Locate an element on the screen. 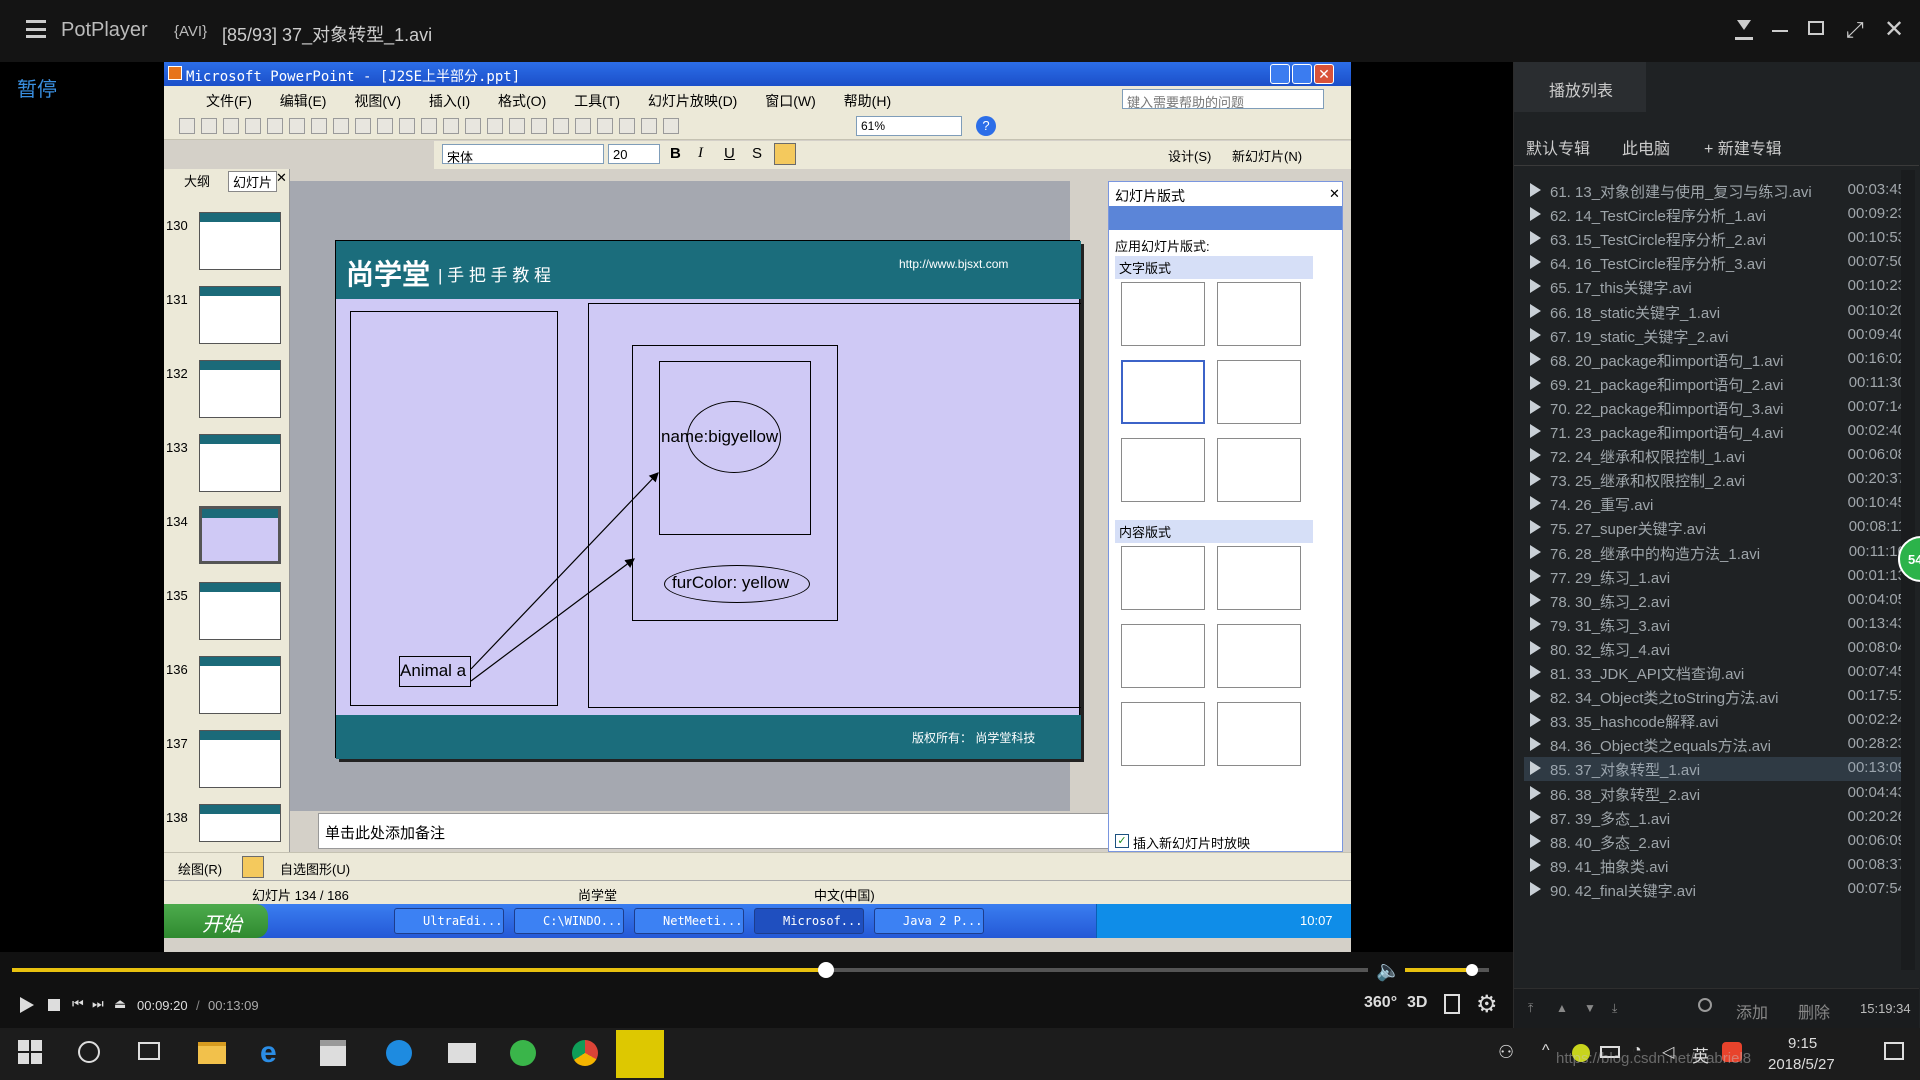  tab-outline: 大纲 is located at coordinates (197, 180).